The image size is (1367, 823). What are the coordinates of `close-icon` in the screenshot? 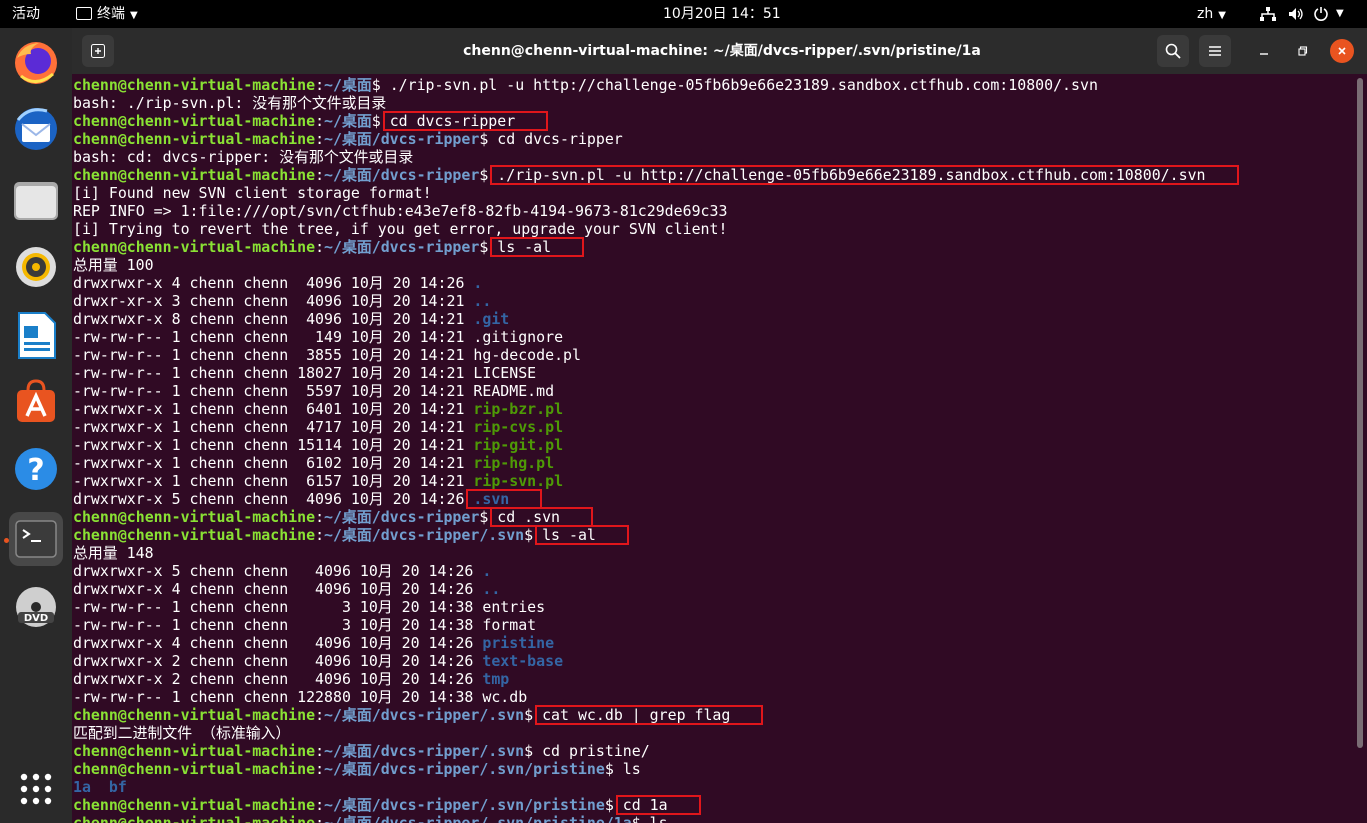 It's located at (1342, 51).